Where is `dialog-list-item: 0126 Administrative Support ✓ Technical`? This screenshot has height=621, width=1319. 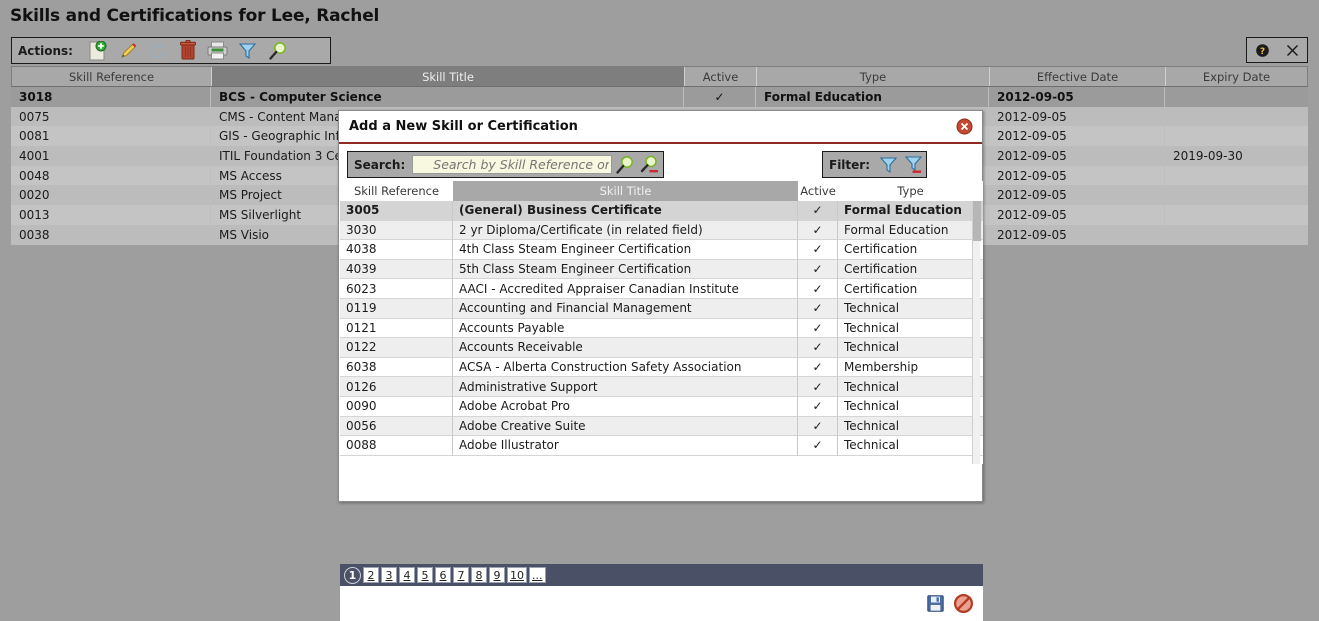
dialog-list-item: 0126 Administrative Support ✓ Technical is located at coordinates (661, 387).